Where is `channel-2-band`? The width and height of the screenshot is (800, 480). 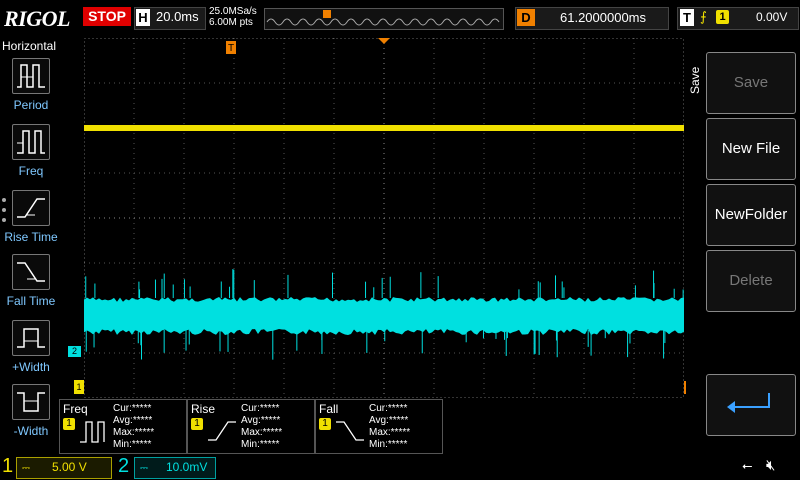 channel-2-band is located at coordinates (384, 316).